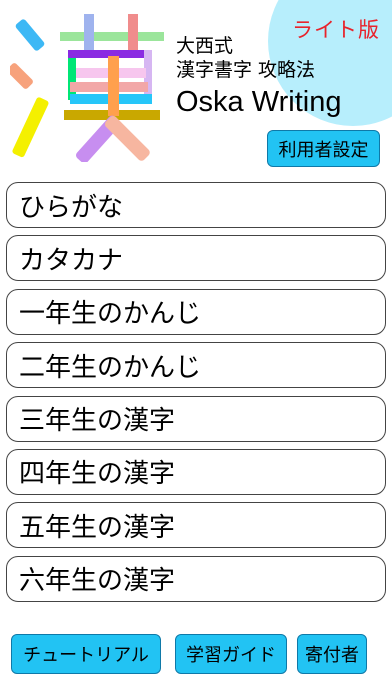  I want to click on menu-item-grade-4: 四年生の漢字, so click(196, 471).